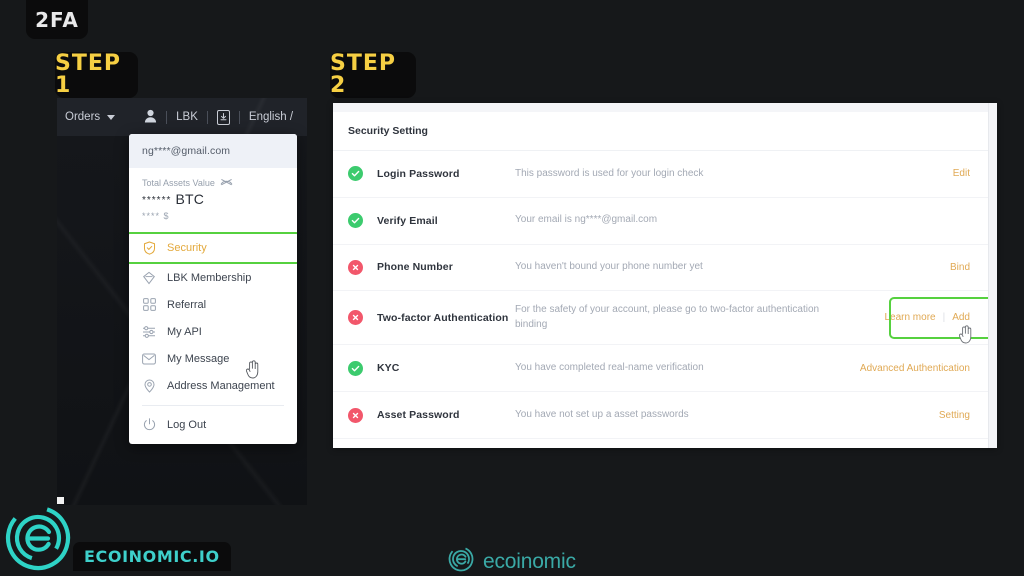 The image size is (1024, 576). What do you see at coordinates (150, 117) in the screenshot?
I see `user-icon` at bounding box center [150, 117].